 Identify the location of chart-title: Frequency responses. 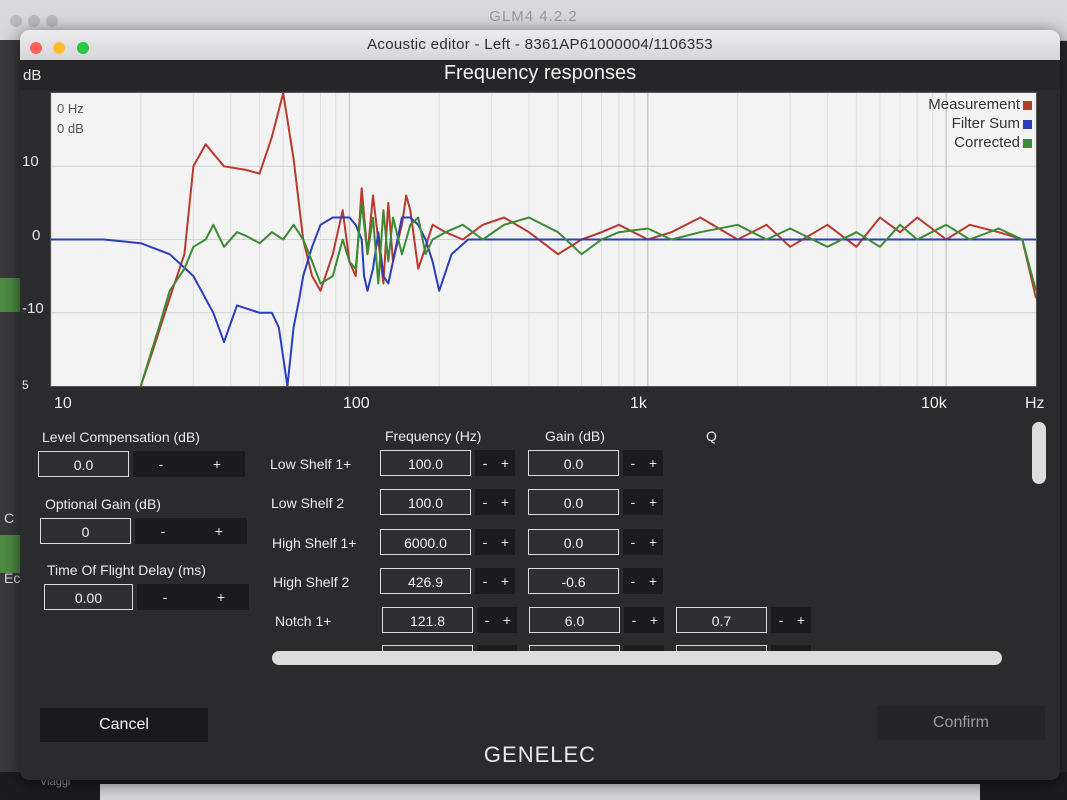
(540, 73).